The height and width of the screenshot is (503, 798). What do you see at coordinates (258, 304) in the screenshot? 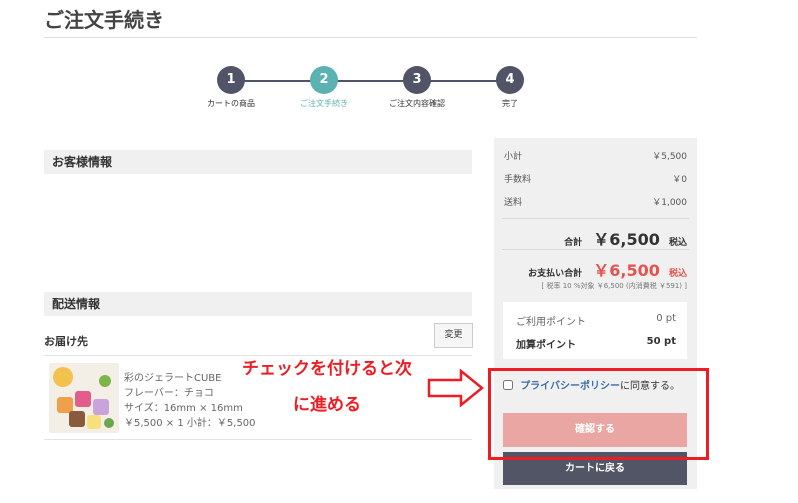
I see `delivery-section-heading: 配送情報` at bounding box center [258, 304].